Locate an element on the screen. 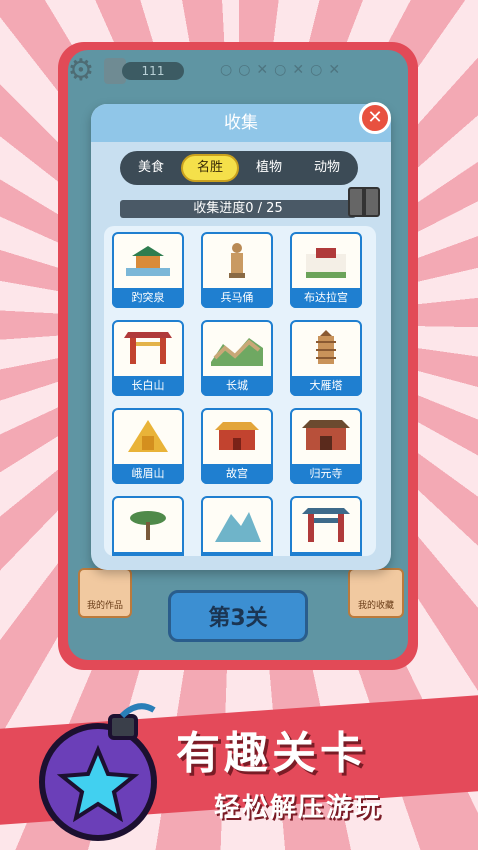 The width and height of the screenshot is (478, 850). mountain-icon is located at coordinates (238, 527).